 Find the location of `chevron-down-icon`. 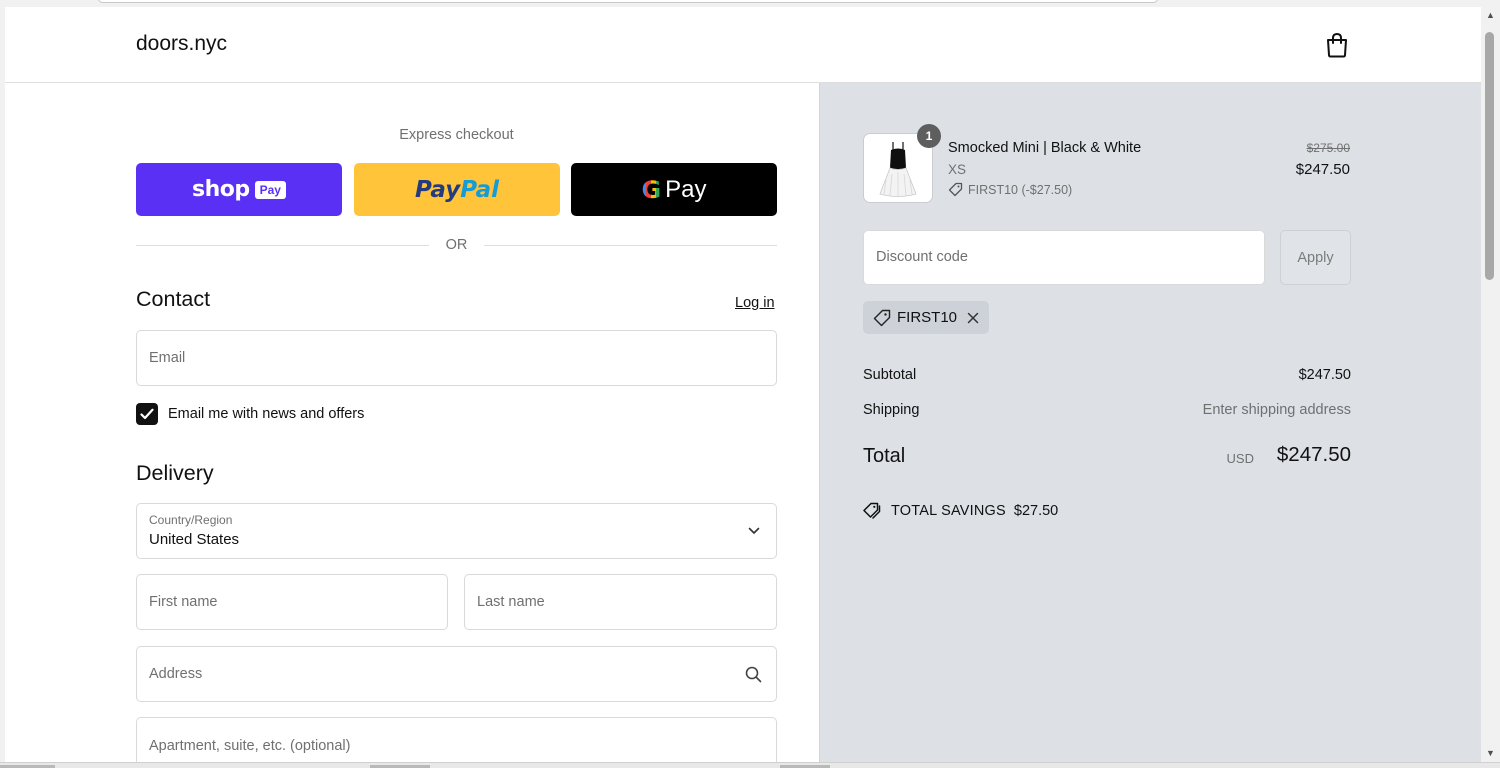

chevron-down-icon is located at coordinates (754, 530).